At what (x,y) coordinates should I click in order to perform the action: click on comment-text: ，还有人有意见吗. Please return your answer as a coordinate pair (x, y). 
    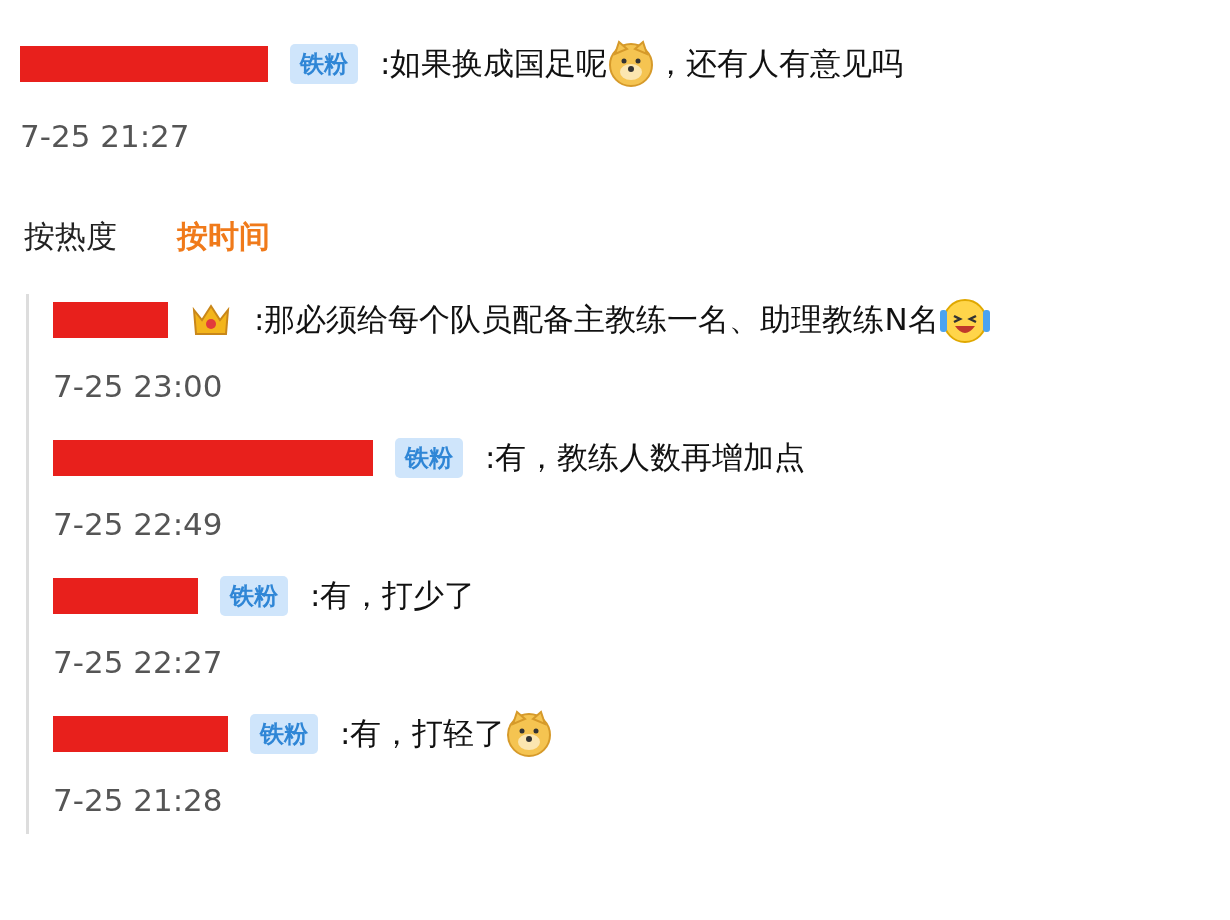
    Looking at the image, I should click on (779, 63).